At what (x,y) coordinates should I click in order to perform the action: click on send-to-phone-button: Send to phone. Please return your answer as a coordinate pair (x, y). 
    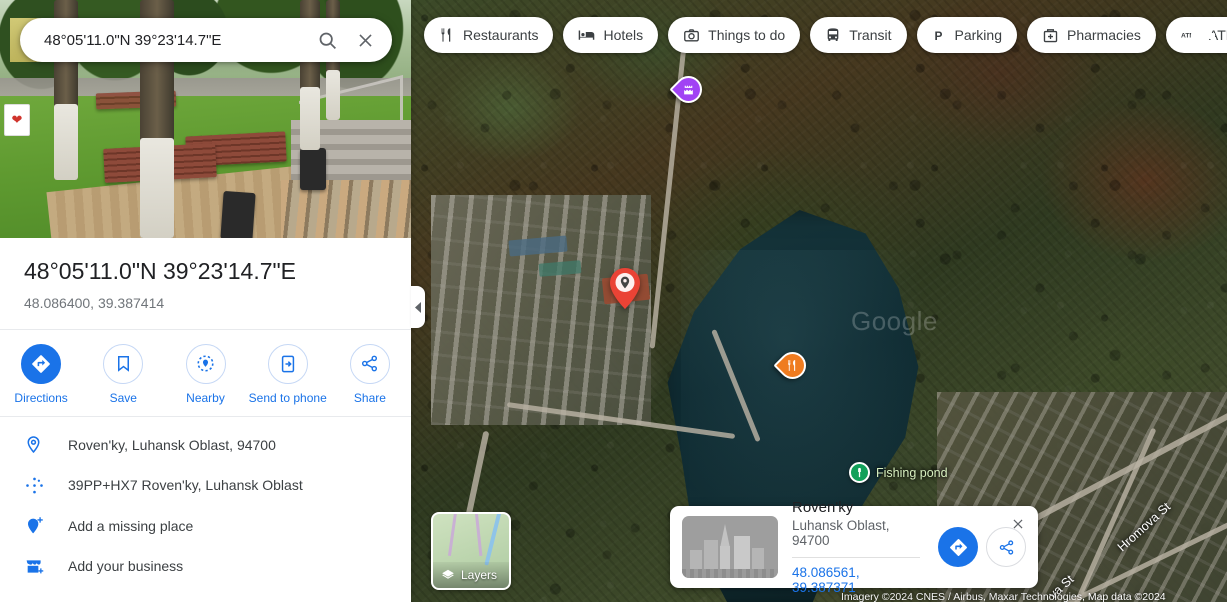
    Looking at the image, I should click on (288, 374).